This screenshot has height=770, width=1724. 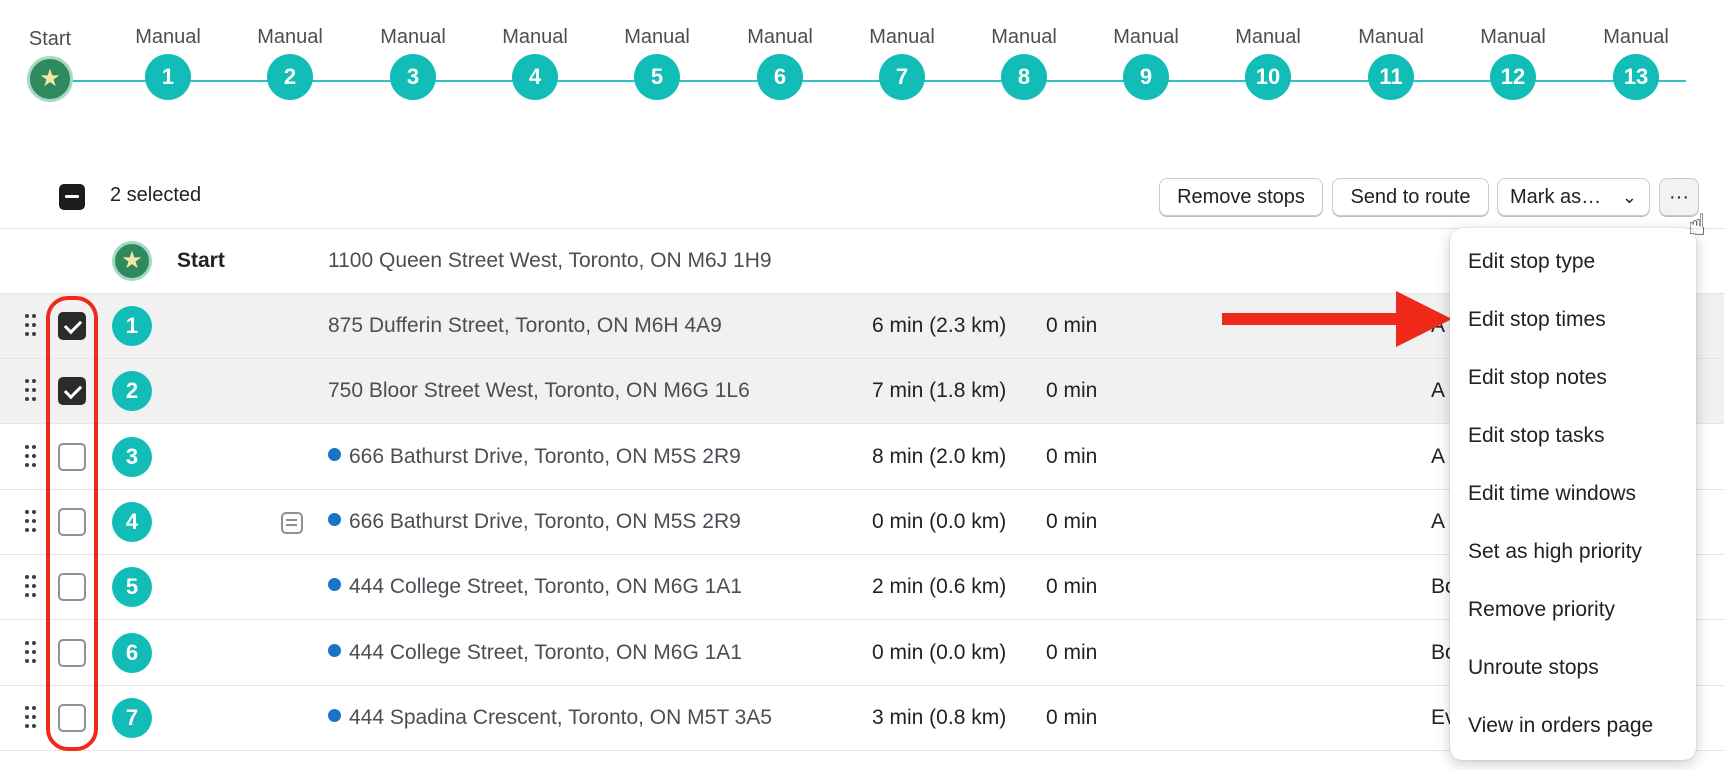 What do you see at coordinates (1513, 77) in the screenshot?
I see `stop-number-badge: 12` at bounding box center [1513, 77].